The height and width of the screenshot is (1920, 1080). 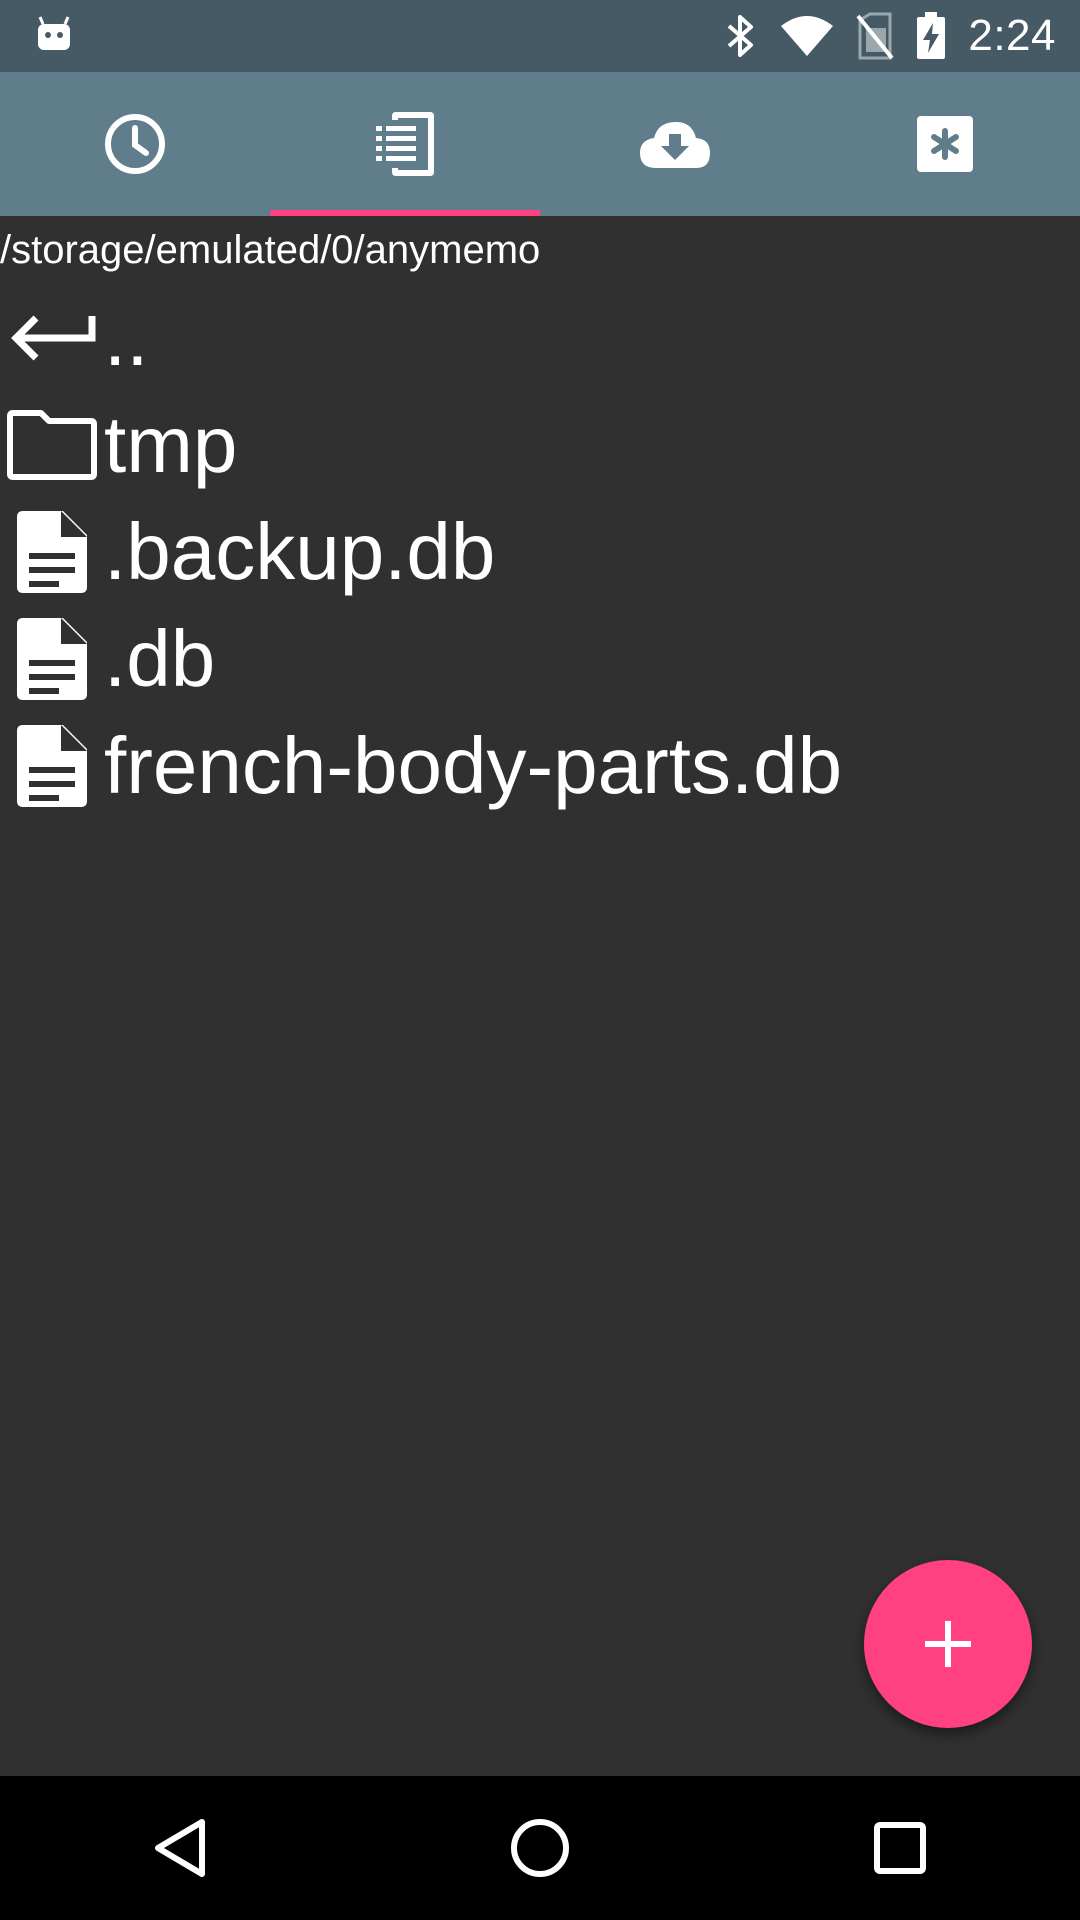 I want to click on device-files-icon, so click(x=405, y=144).